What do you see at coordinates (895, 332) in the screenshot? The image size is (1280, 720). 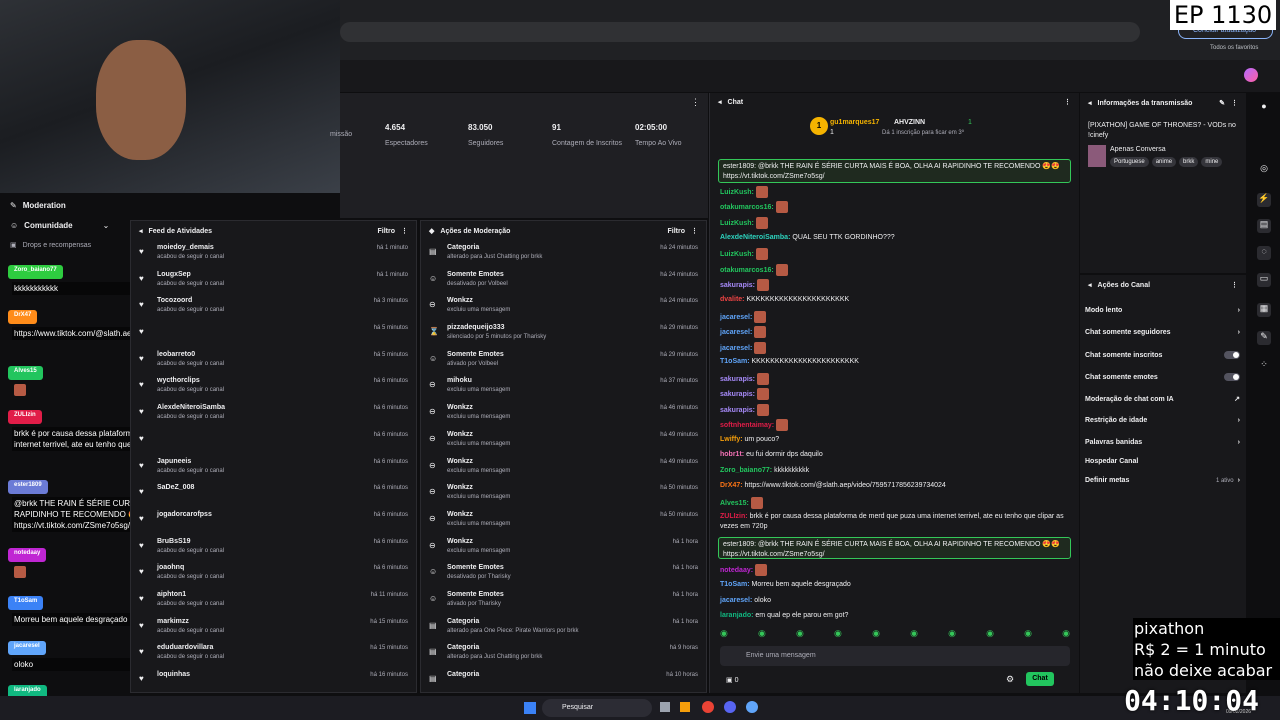 I see `chat-line: jacaresel:` at bounding box center [895, 332].